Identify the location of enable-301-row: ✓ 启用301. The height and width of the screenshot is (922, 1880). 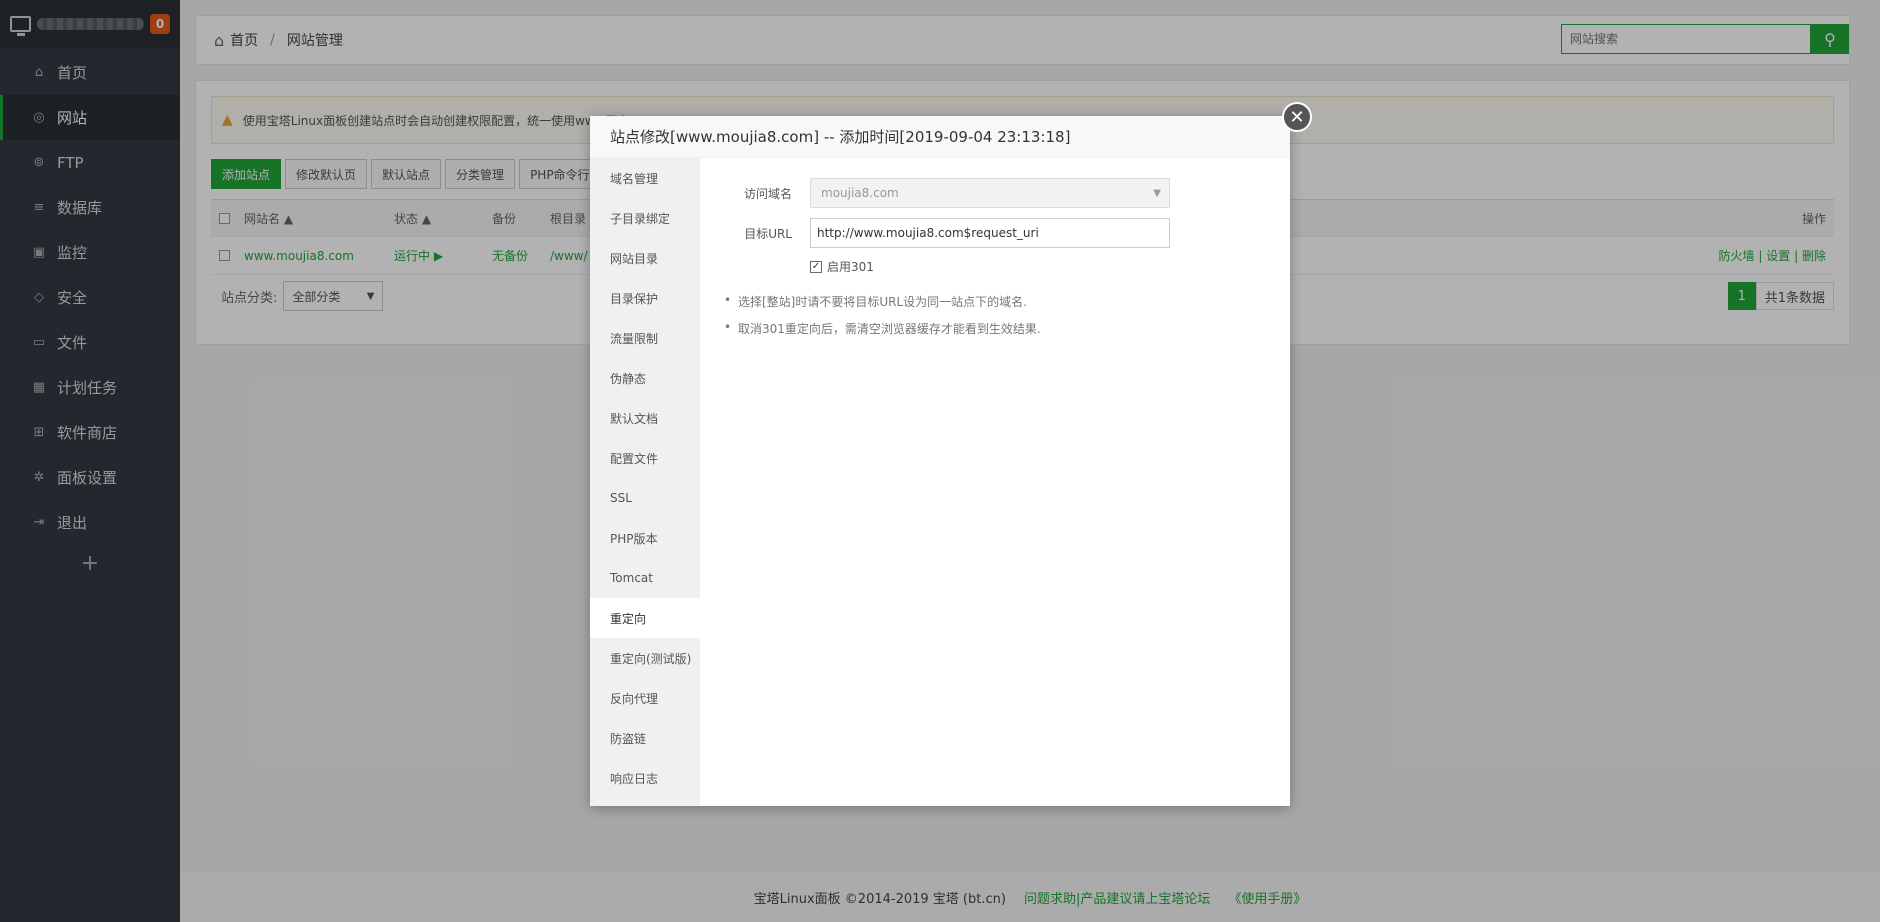
(1038, 266).